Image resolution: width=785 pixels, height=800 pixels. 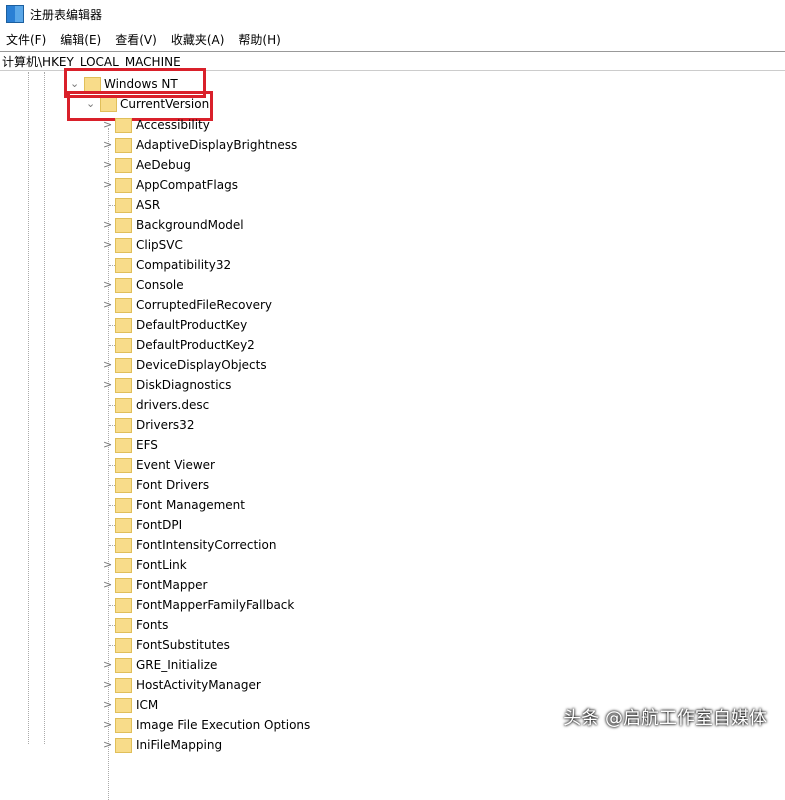 What do you see at coordinates (136, 40) in the screenshot?
I see `menu-view: 查看(V)` at bounding box center [136, 40].